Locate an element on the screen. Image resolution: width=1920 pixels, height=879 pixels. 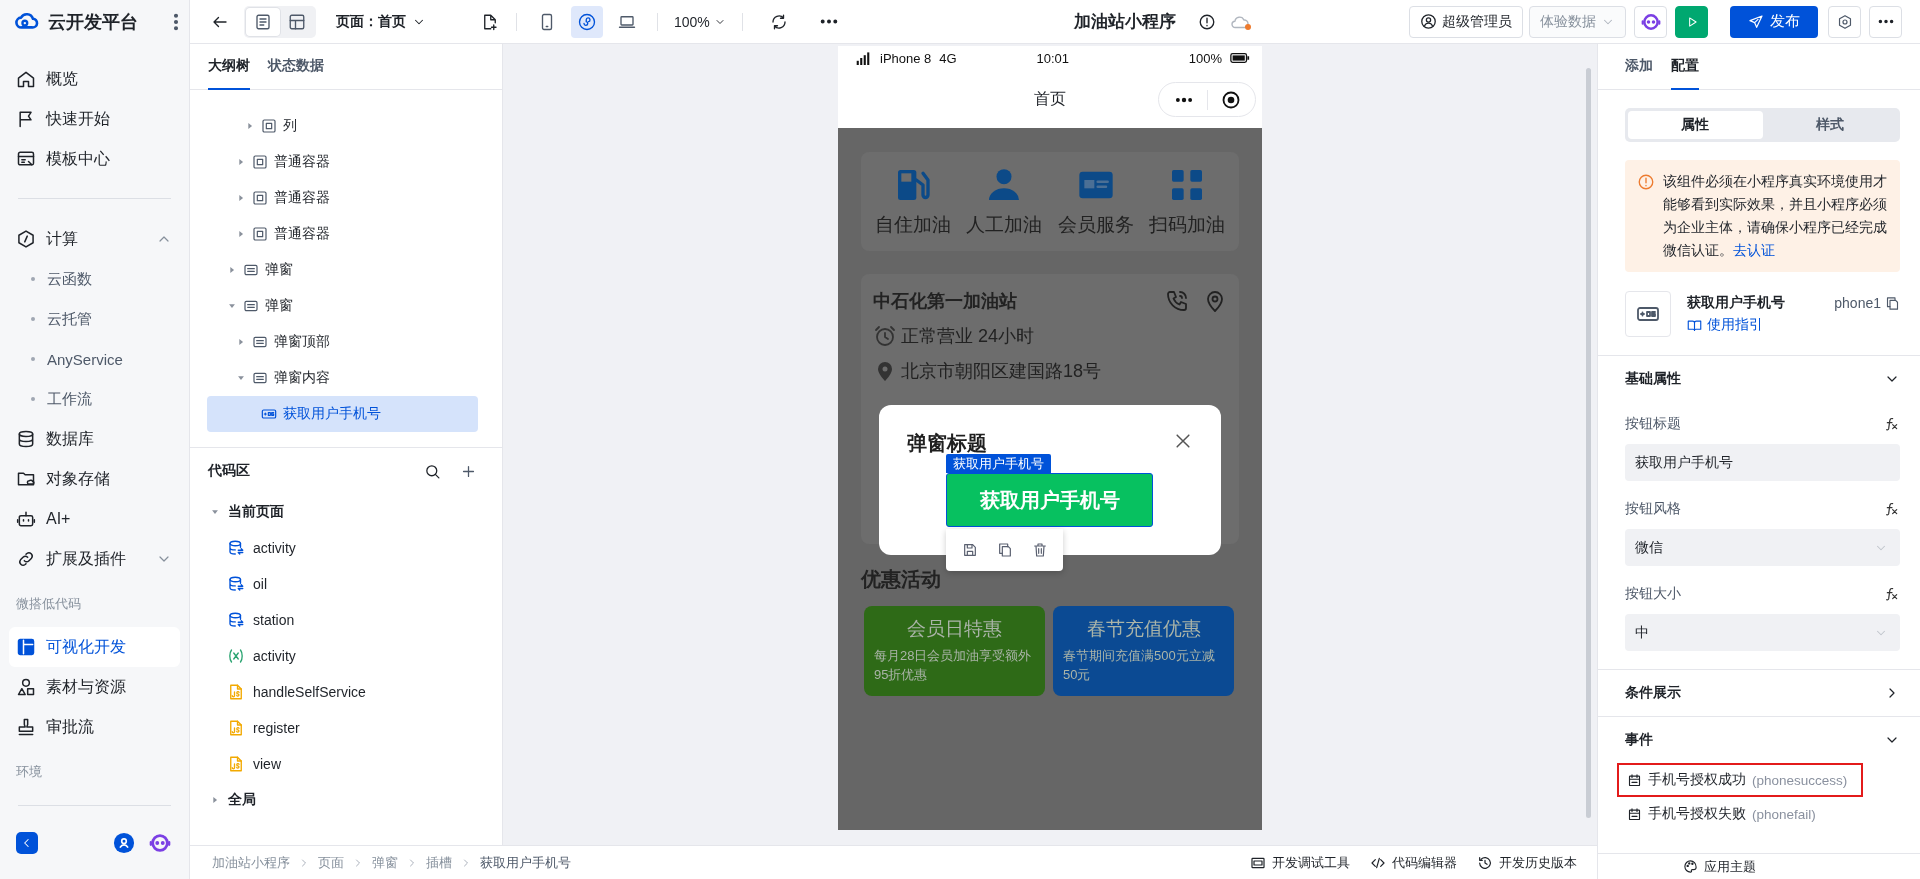
breadcrumb-link: 获取用户手机号 is located at coordinates (525, 862).